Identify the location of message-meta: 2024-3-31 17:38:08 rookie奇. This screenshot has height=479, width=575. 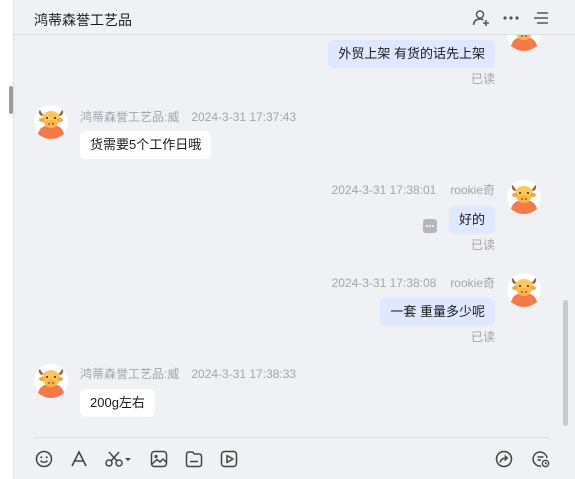
(413, 282).